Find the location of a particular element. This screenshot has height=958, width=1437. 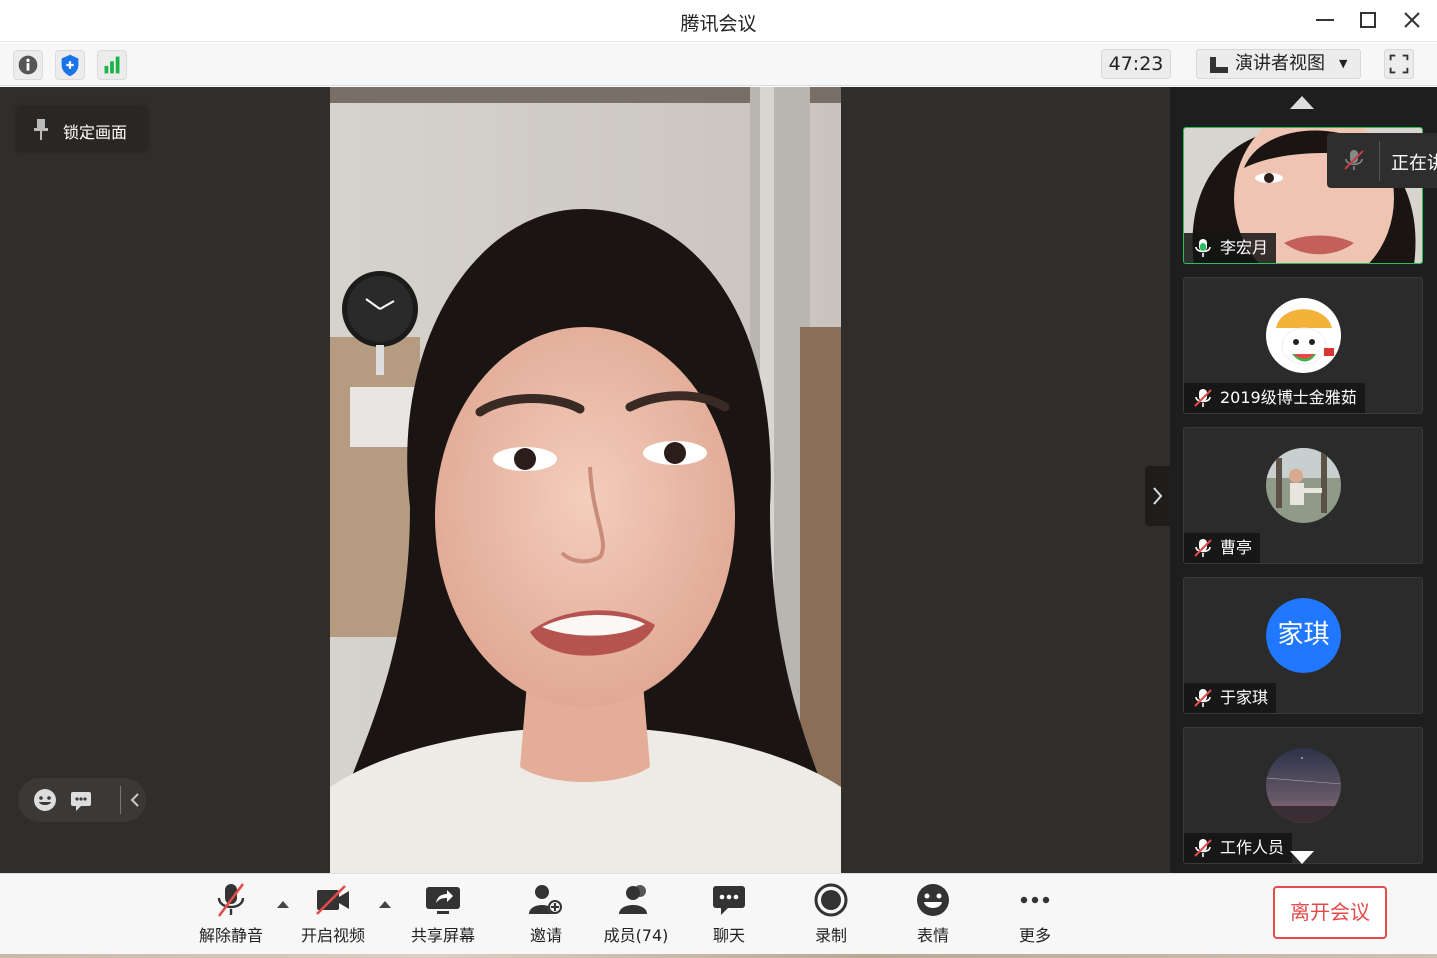

share-screen-label: 共享屏幕 is located at coordinates (442, 935).